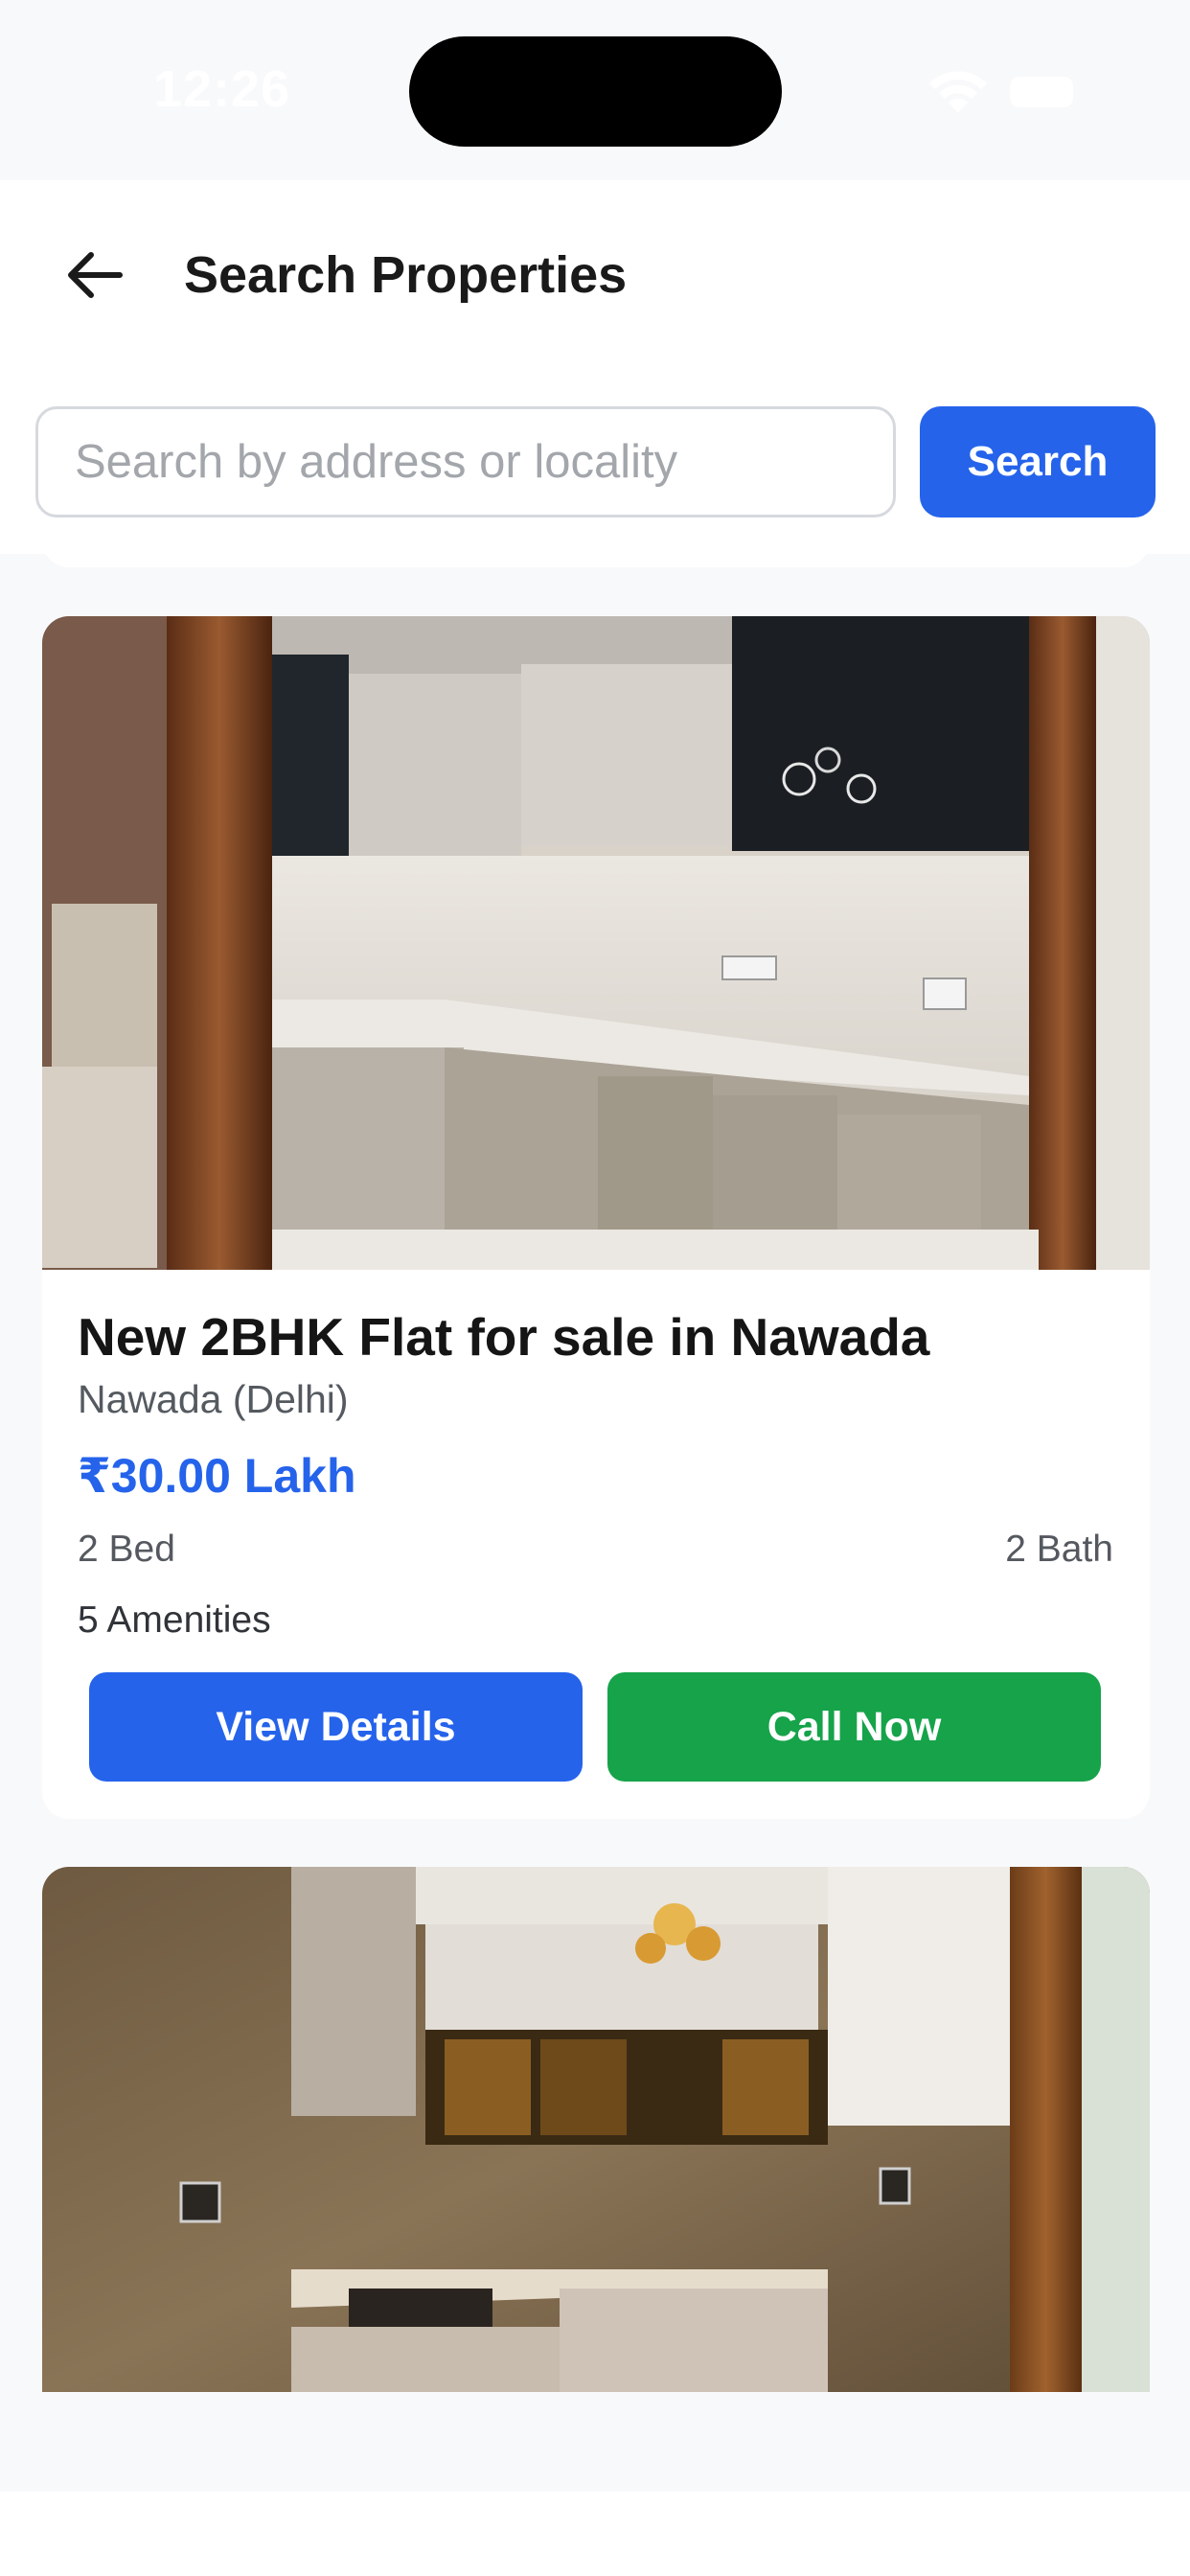 The height and width of the screenshot is (2576, 1190). What do you see at coordinates (1038, 462) in the screenshot?
I see `search-button: Search` at bounding box center [1038, 462].